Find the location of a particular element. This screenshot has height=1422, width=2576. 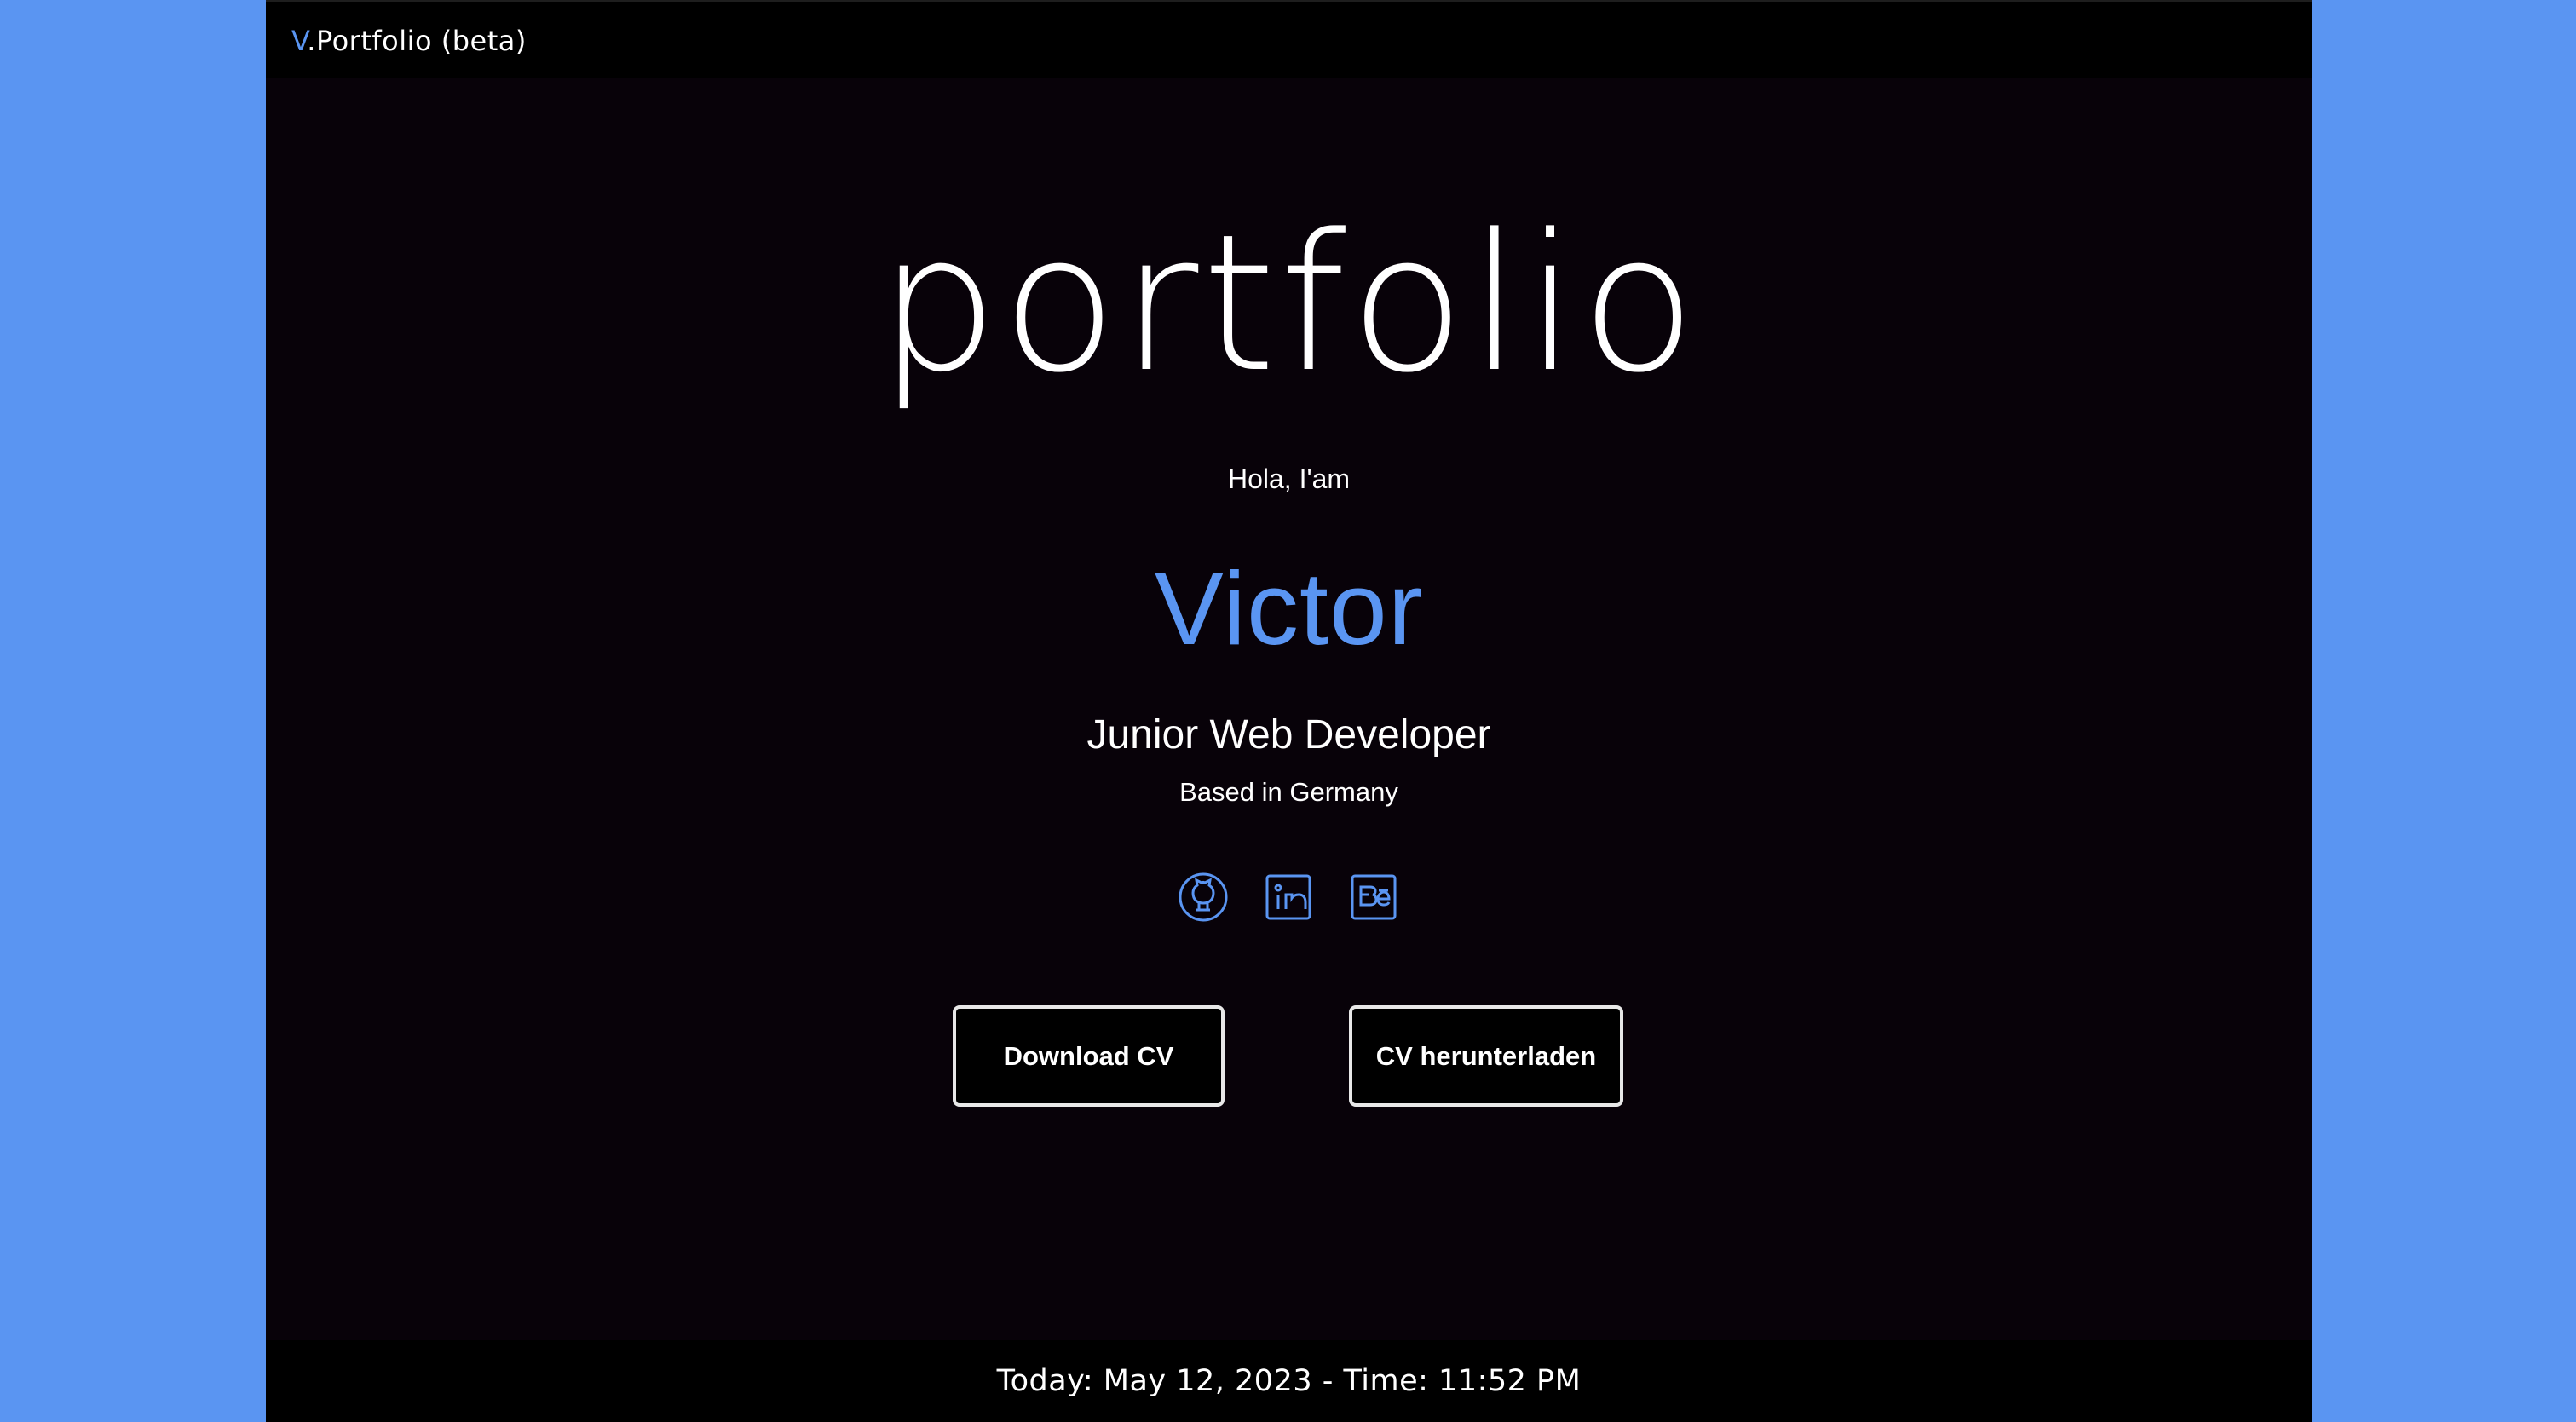

profile-name: Victor is located at coordinates (1289, 608).